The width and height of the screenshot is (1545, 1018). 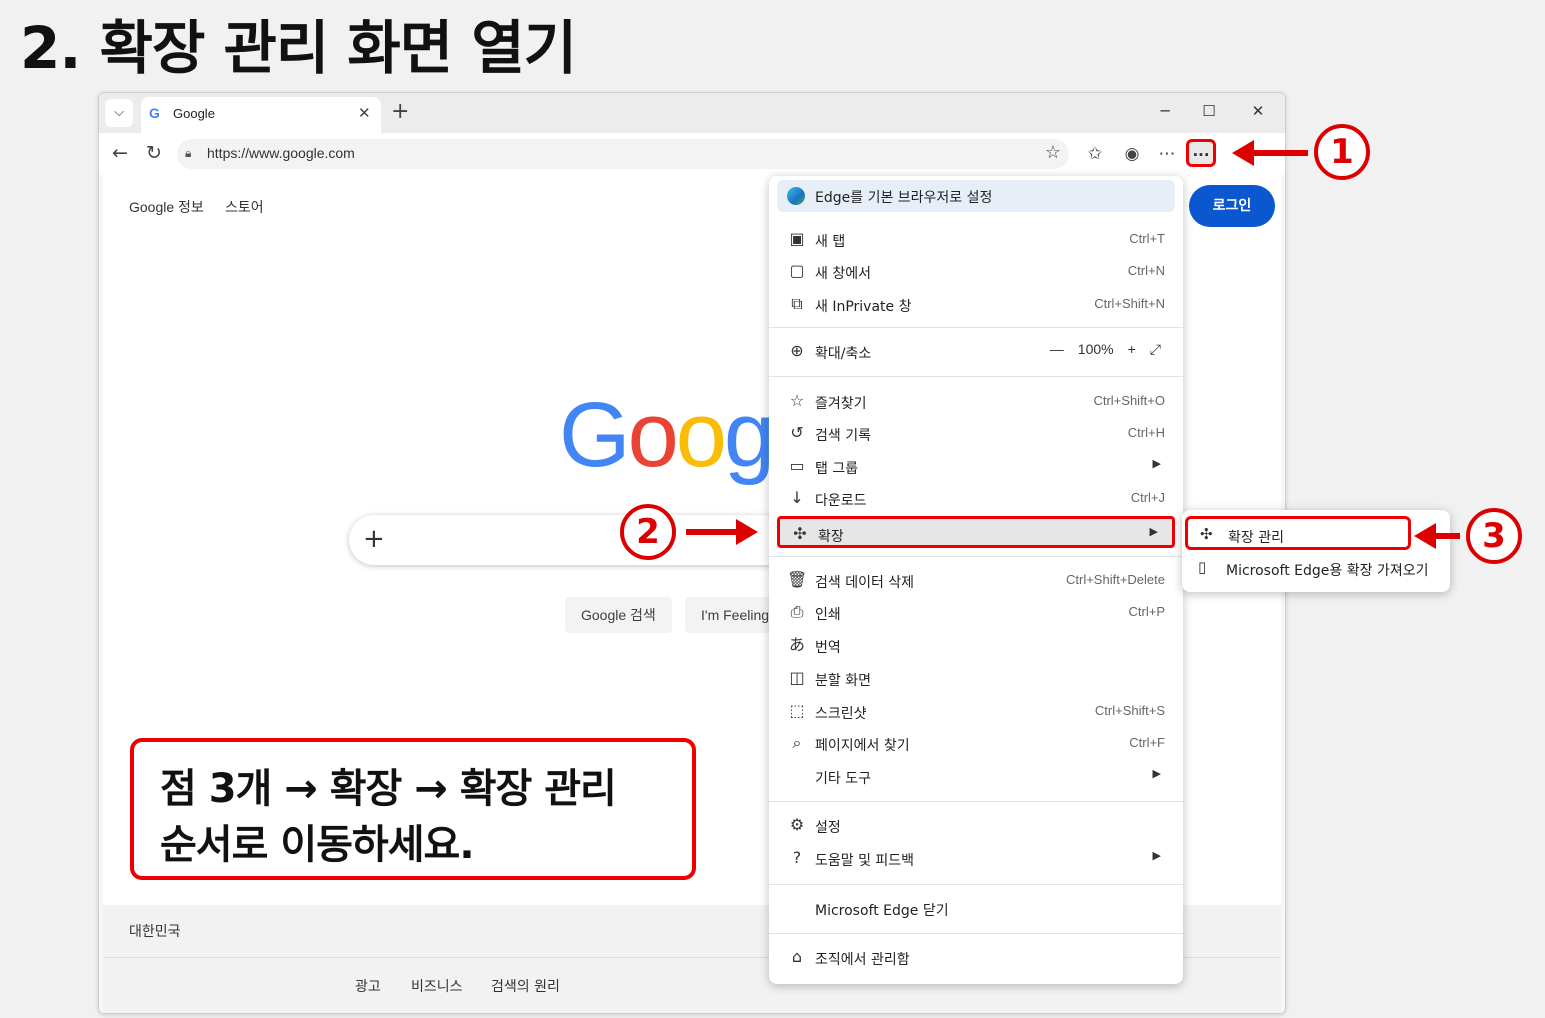 I want to click on menu-item-label: 페이지에서 찾기, so click(x=862, y=746).